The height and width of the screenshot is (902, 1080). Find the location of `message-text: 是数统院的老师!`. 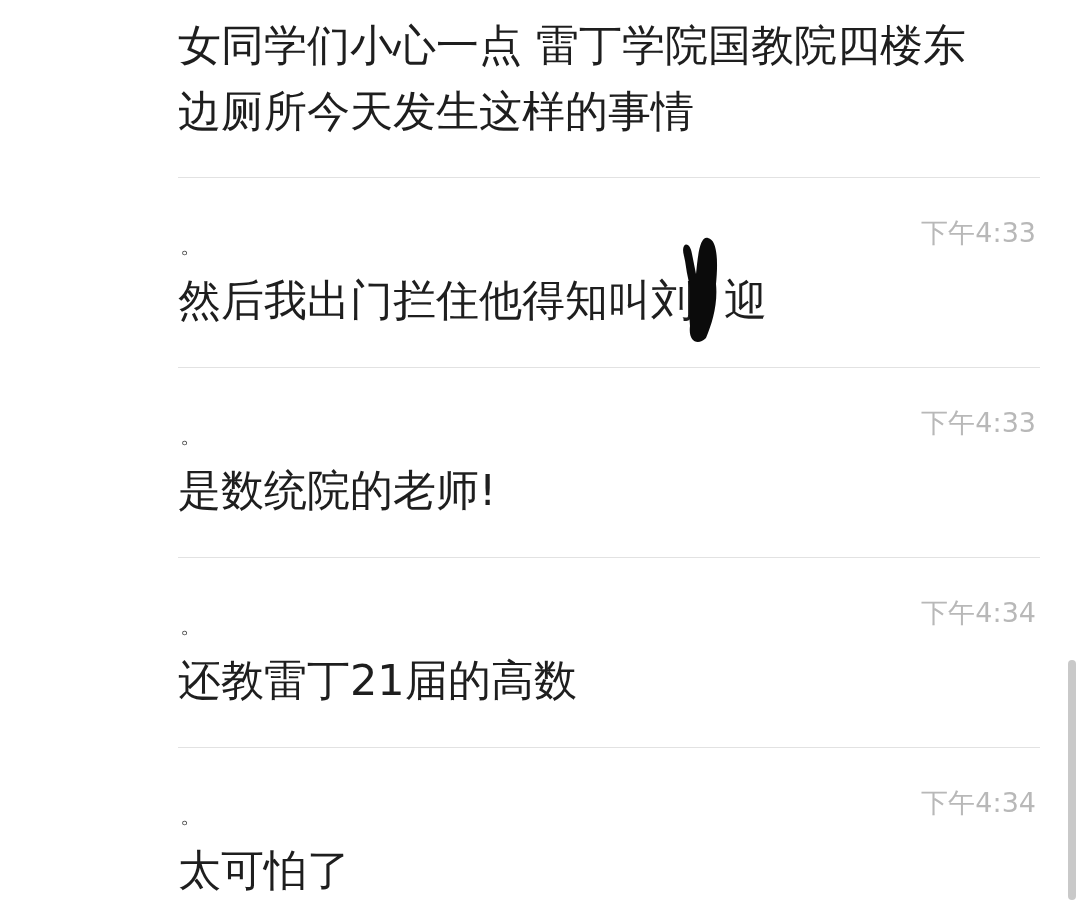

message-text: 是数统院的老师! is located at coordinates (337, 490).